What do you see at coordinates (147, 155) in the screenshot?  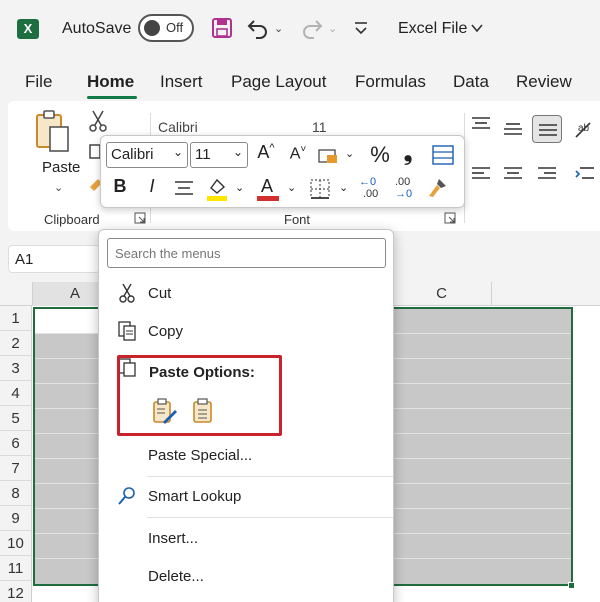 I see `mini-font-name-select: Calibri ⌄` at bounding box center [147, 155].